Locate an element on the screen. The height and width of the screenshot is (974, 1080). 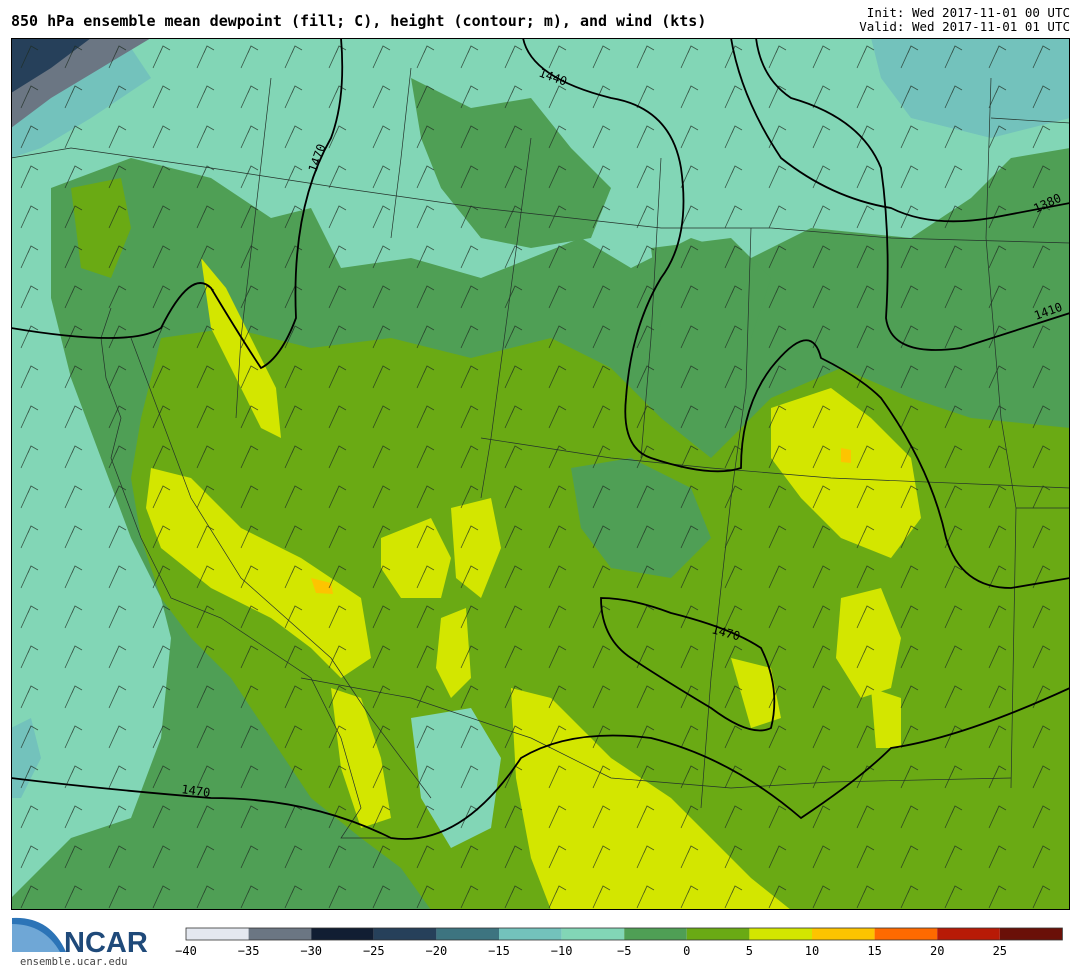
colorbar-tick-label: −30 is located at coordinates (311, 951).